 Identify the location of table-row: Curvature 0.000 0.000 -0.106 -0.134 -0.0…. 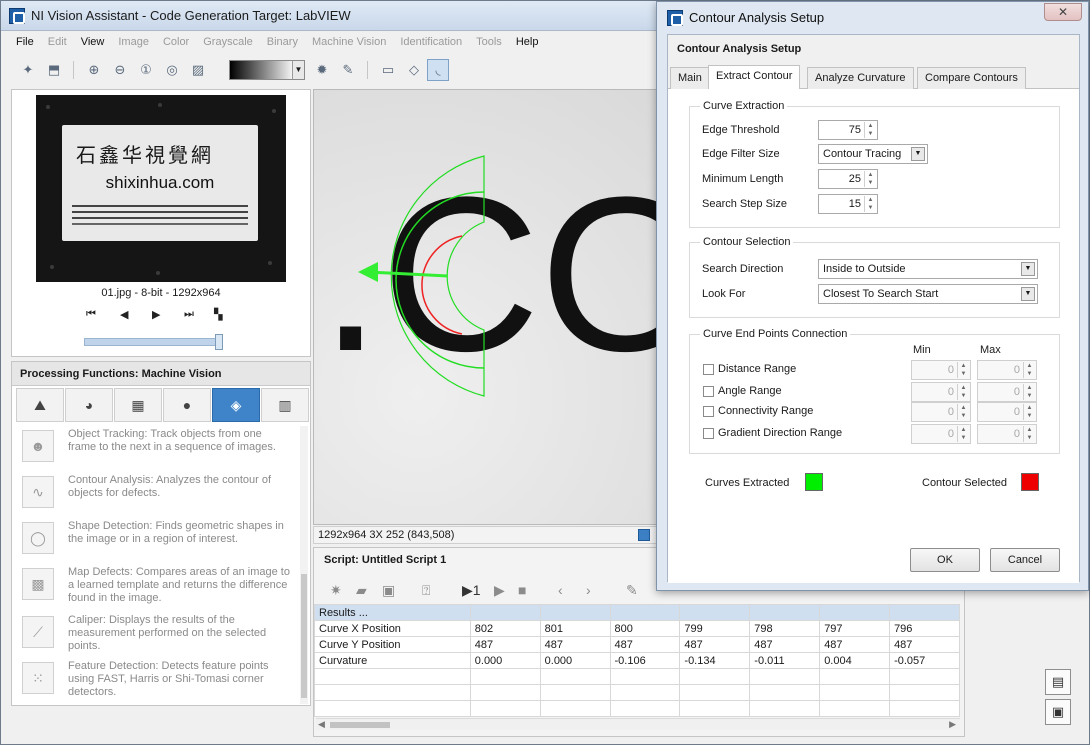
(637, 660).